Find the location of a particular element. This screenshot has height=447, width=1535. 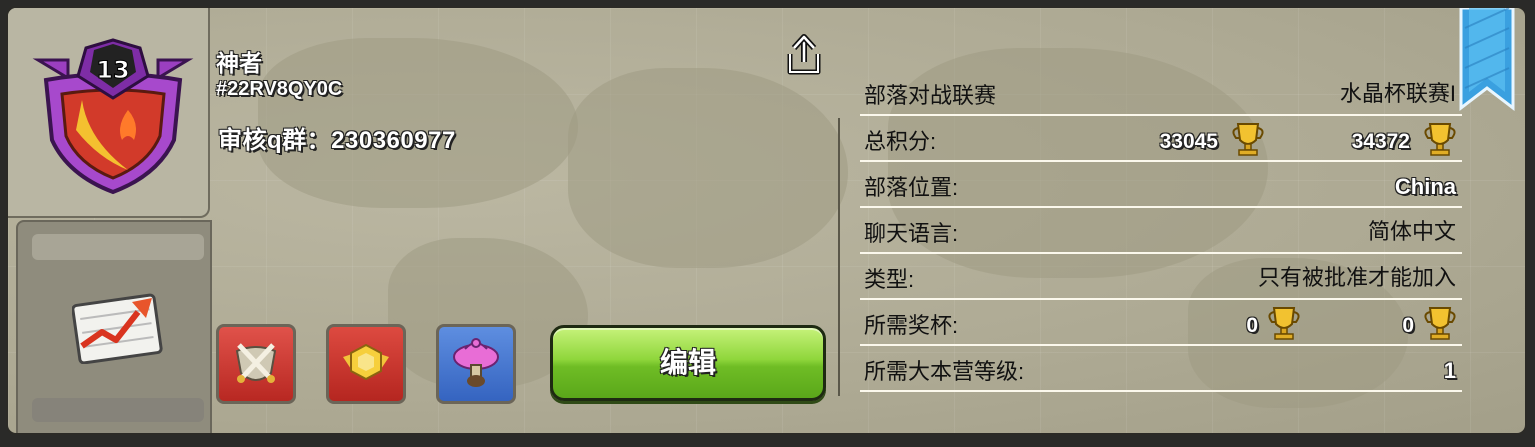

vertical-divider is located at coordinates (839, 257).